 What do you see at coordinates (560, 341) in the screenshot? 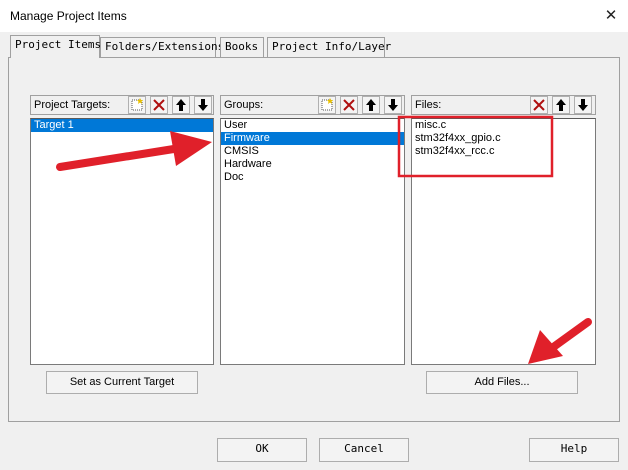
I see `arrow-to-add-files` at bounding box center [560, 341].